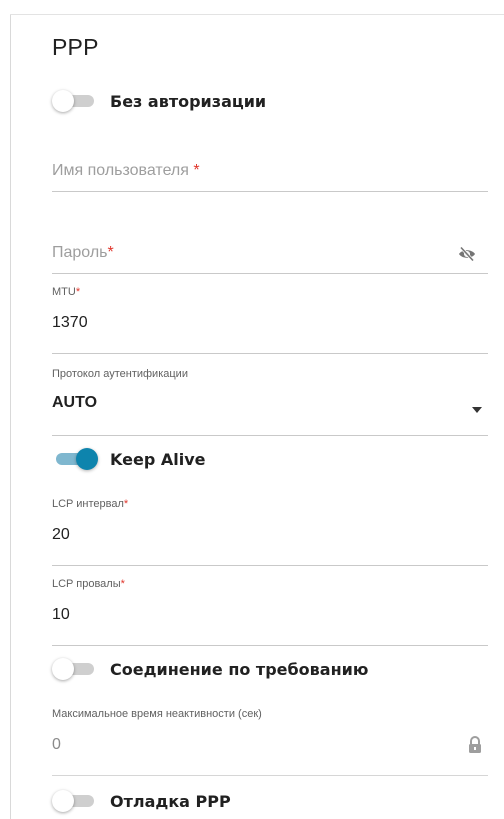 This screenshot has height=819, width=504. What do you see at coordinates (75, 402) in the screenshot?
I see `auth-protocol-value: AUTO` at bounding box center [75, 402].